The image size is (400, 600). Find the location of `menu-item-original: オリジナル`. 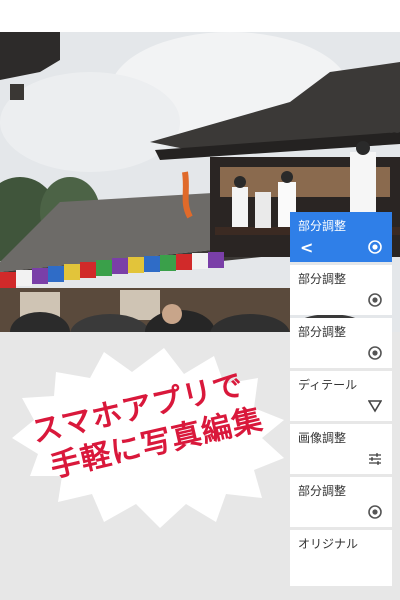

menu-item-original: オリジナル is located at coordinates (341, 558).